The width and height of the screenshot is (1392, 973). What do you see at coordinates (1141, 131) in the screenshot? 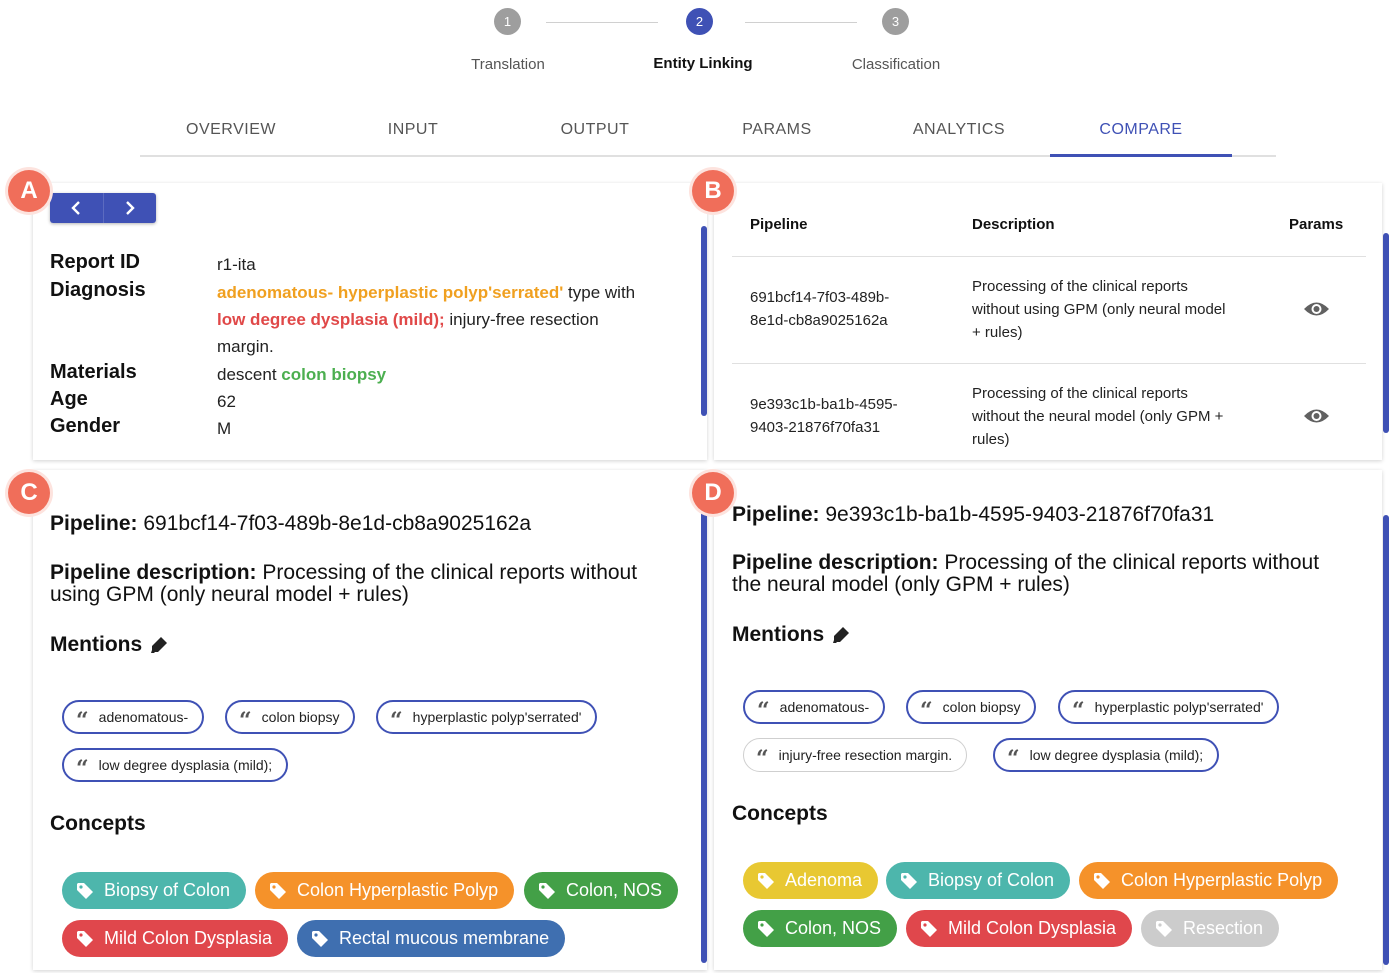
I see `tab-compare: COMPARE` at bounding box center [1141, 131].